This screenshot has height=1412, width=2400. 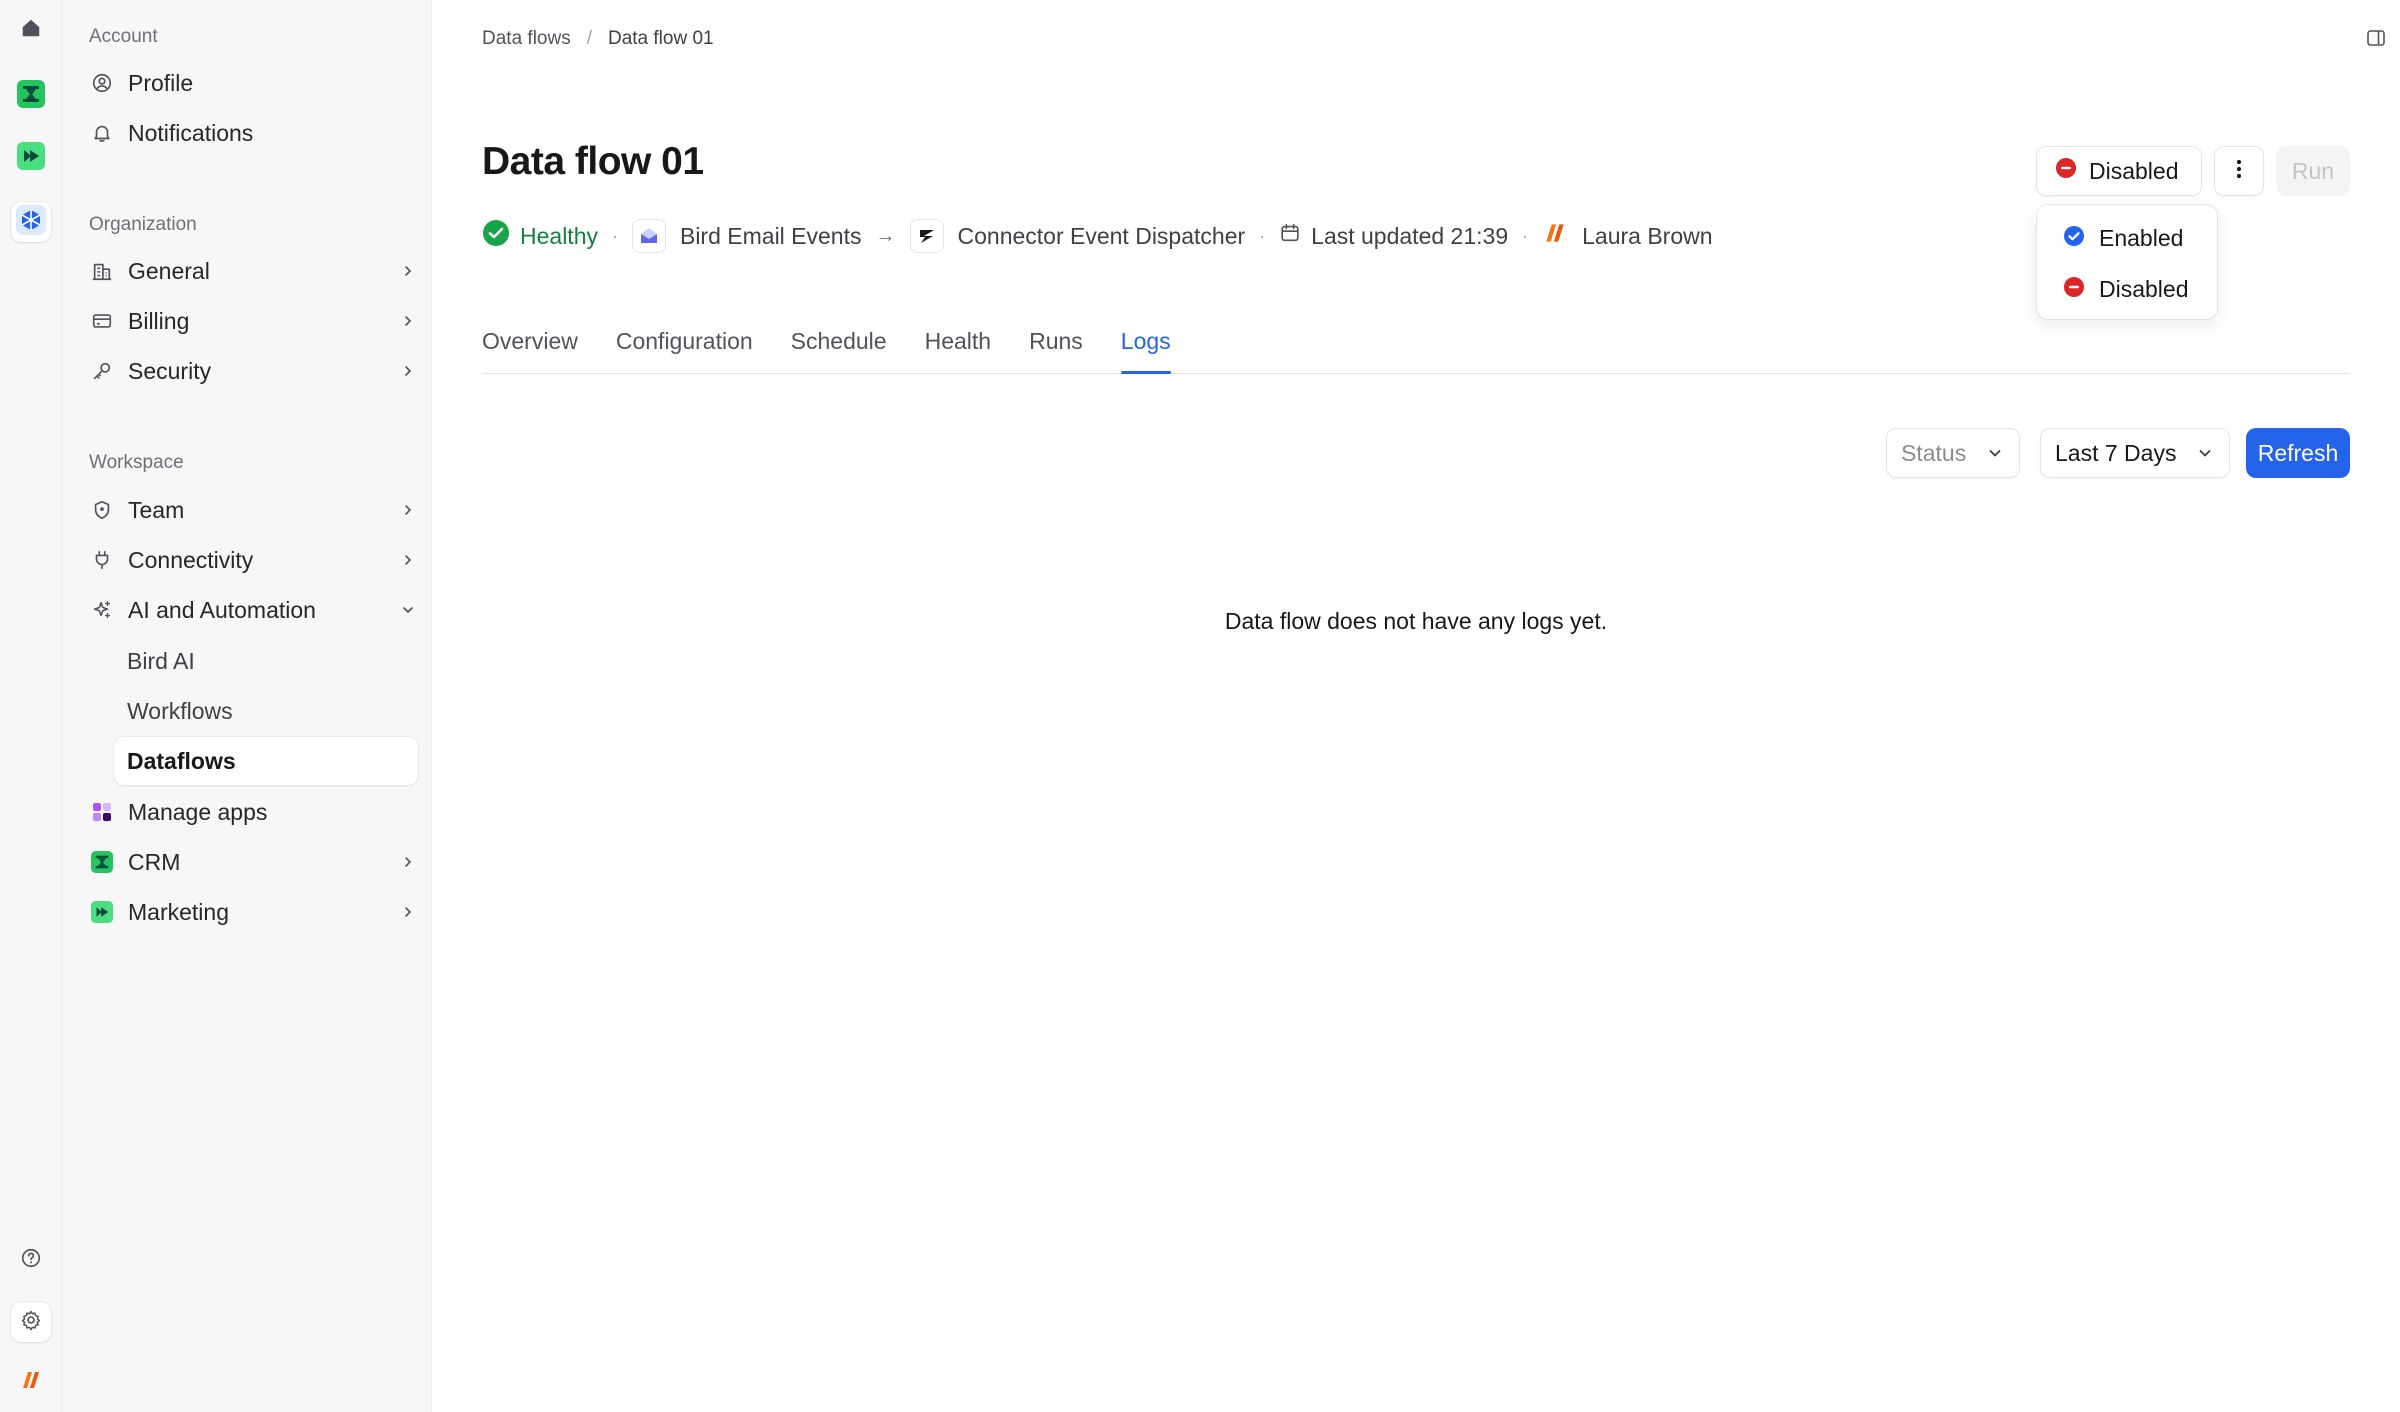 I want to click on panel-toggle-button, so click(x=2376, y=40).